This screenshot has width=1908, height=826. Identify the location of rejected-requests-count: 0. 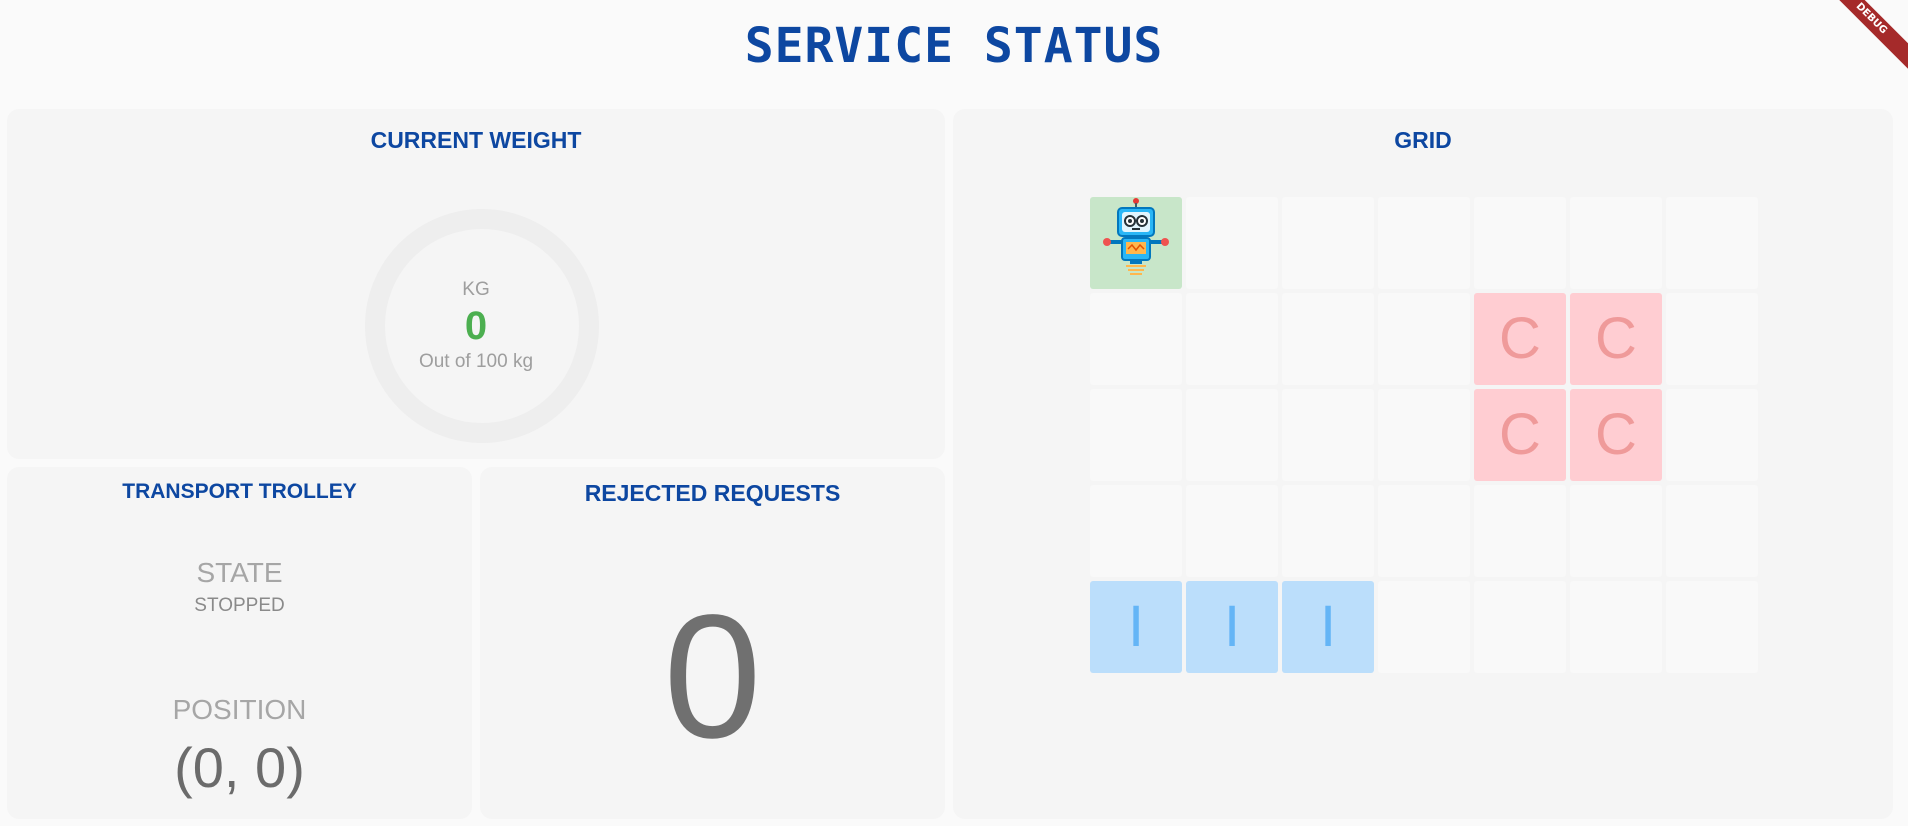
(712, 677).